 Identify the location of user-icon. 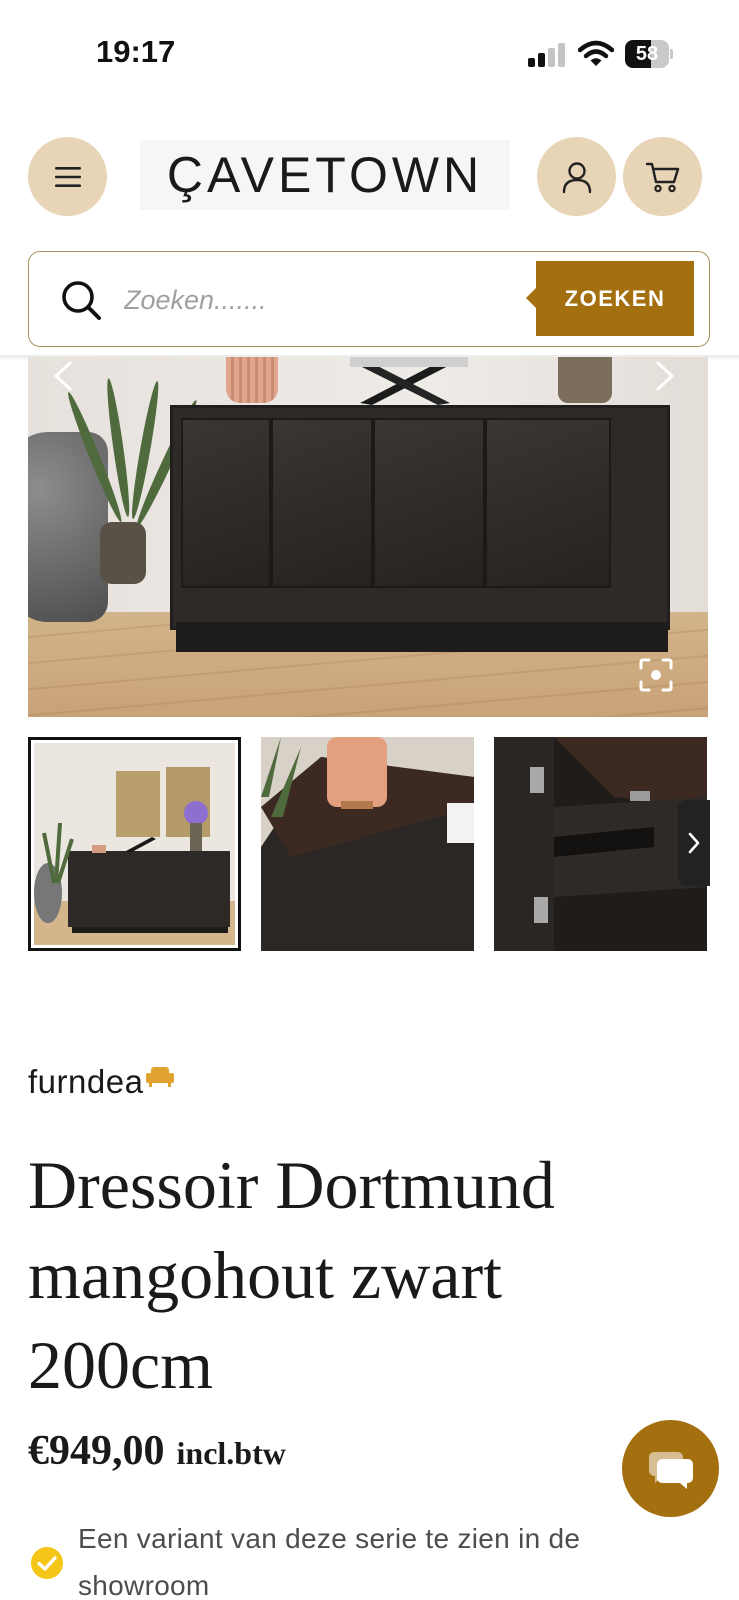
(576, 177).